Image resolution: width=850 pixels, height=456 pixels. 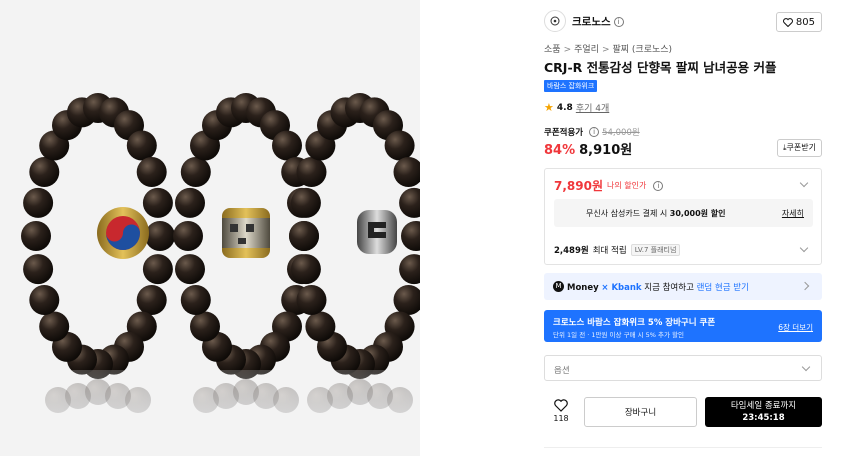 What do you see at coordinates (634, 323) in the screenshot?
I see `promo-title: 크로노스 바람스 잡화위크 5% 장바구니 쿠폰` at bounding box center [634, 323].